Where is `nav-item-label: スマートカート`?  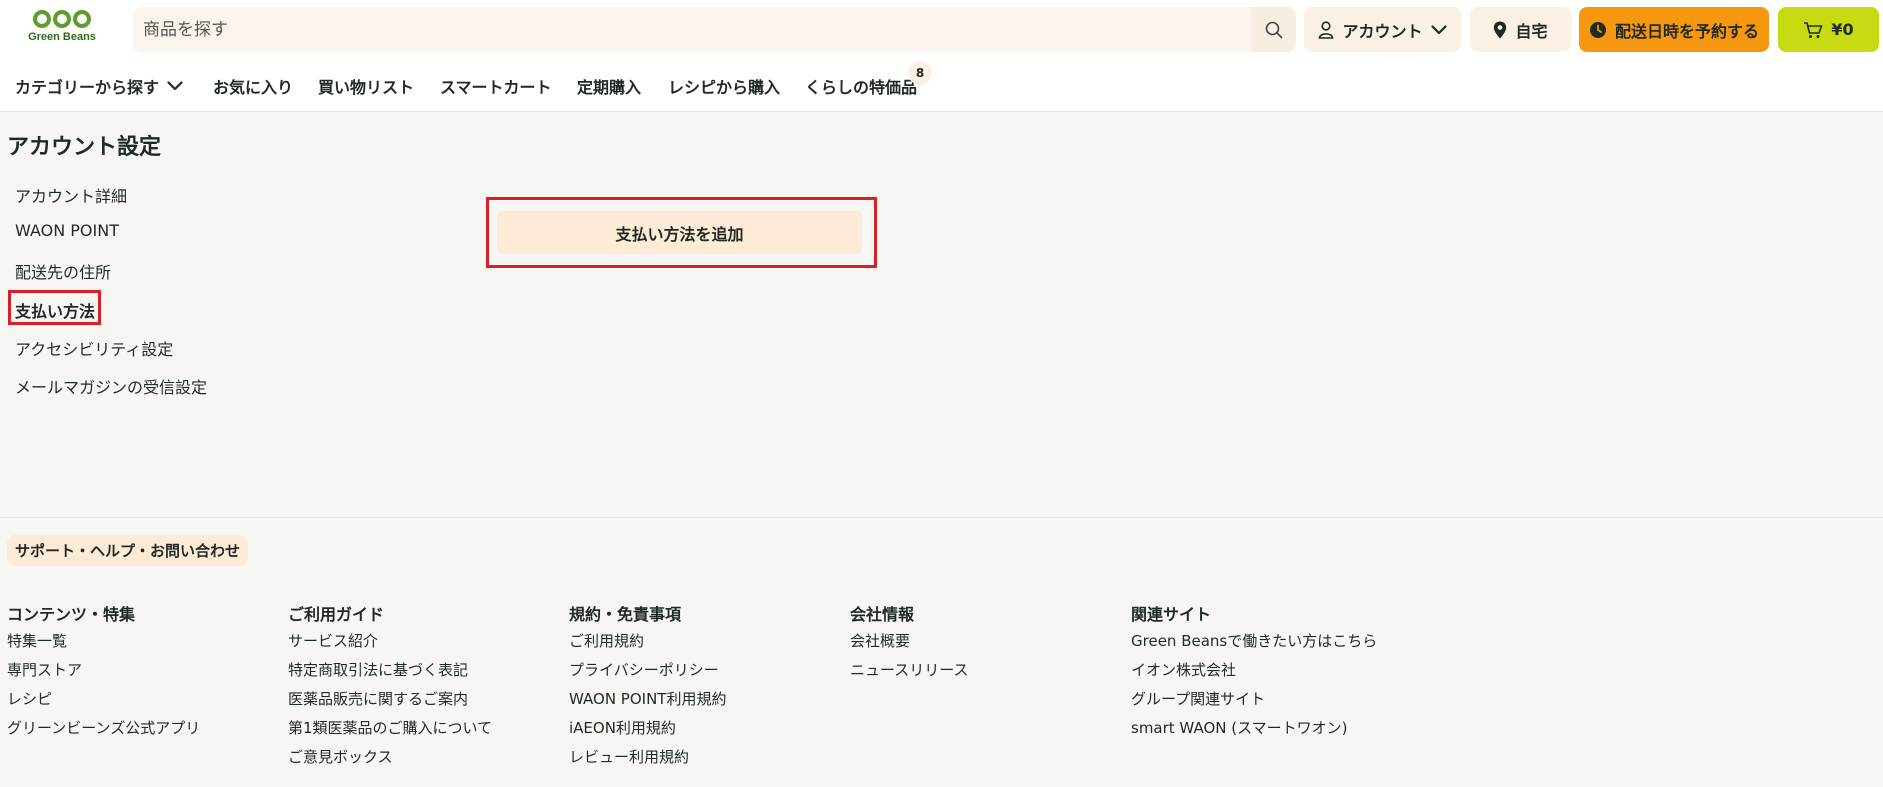 nav-item-label: スマートカート is located at coordinates (496, 87).